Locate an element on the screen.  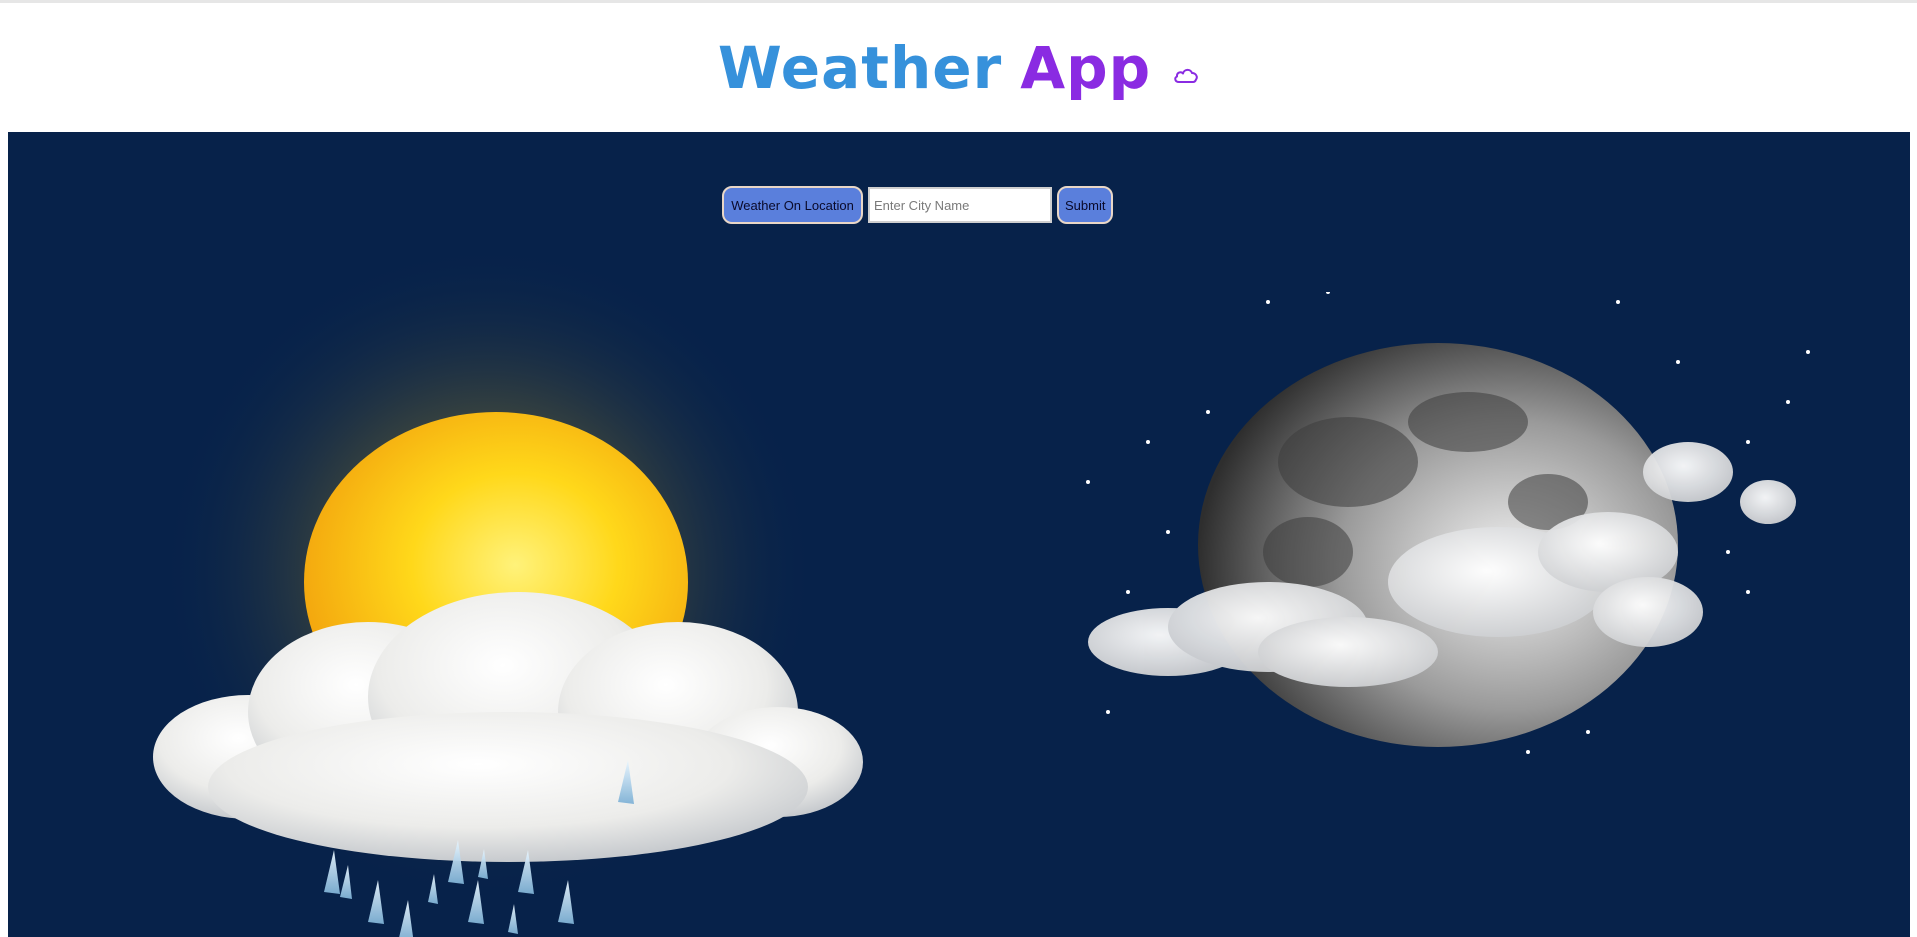
city-name-input is located at coordinates (960, 205).